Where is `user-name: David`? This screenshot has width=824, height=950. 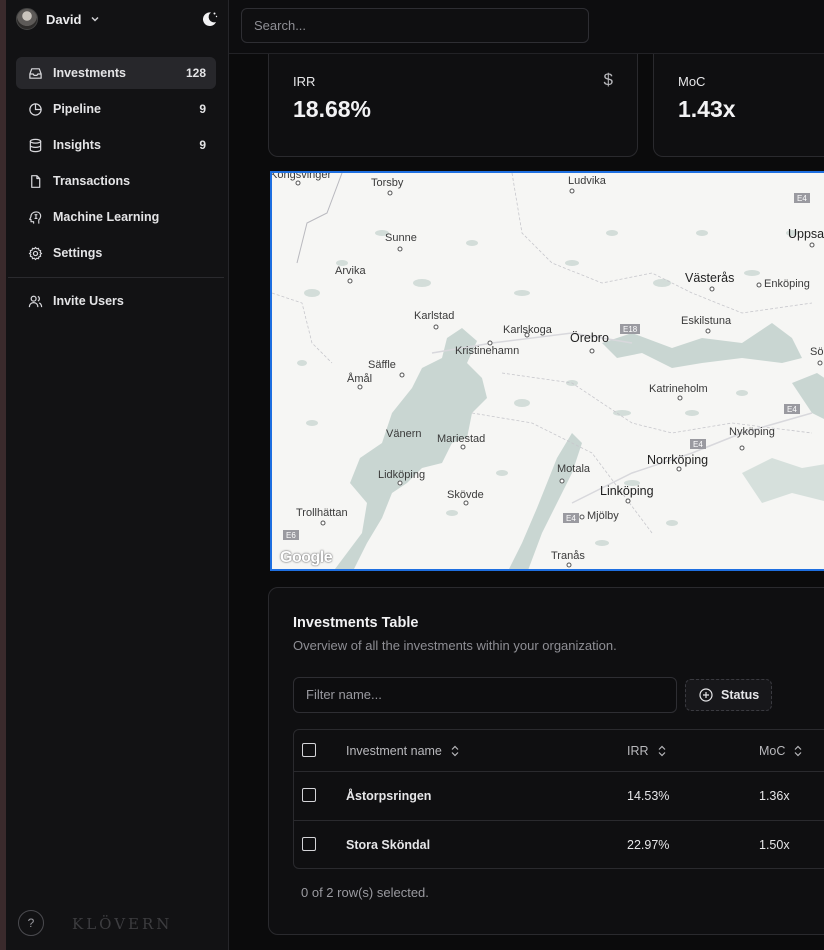
user-name: David is located at coordinates (64, 19).